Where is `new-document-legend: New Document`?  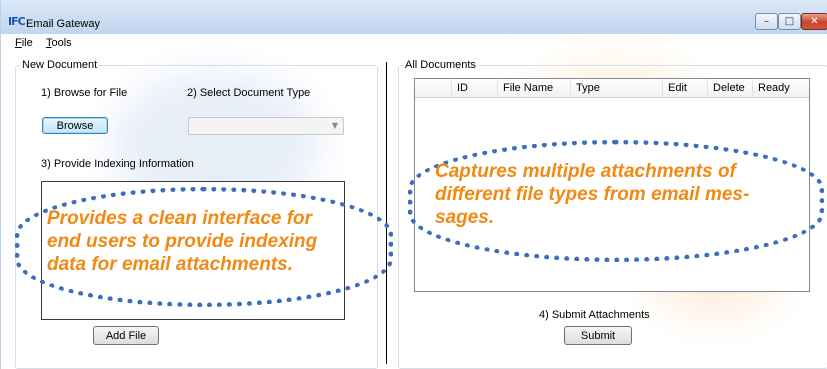
new-document-legend: New Document is located at coordinates (60, 65).